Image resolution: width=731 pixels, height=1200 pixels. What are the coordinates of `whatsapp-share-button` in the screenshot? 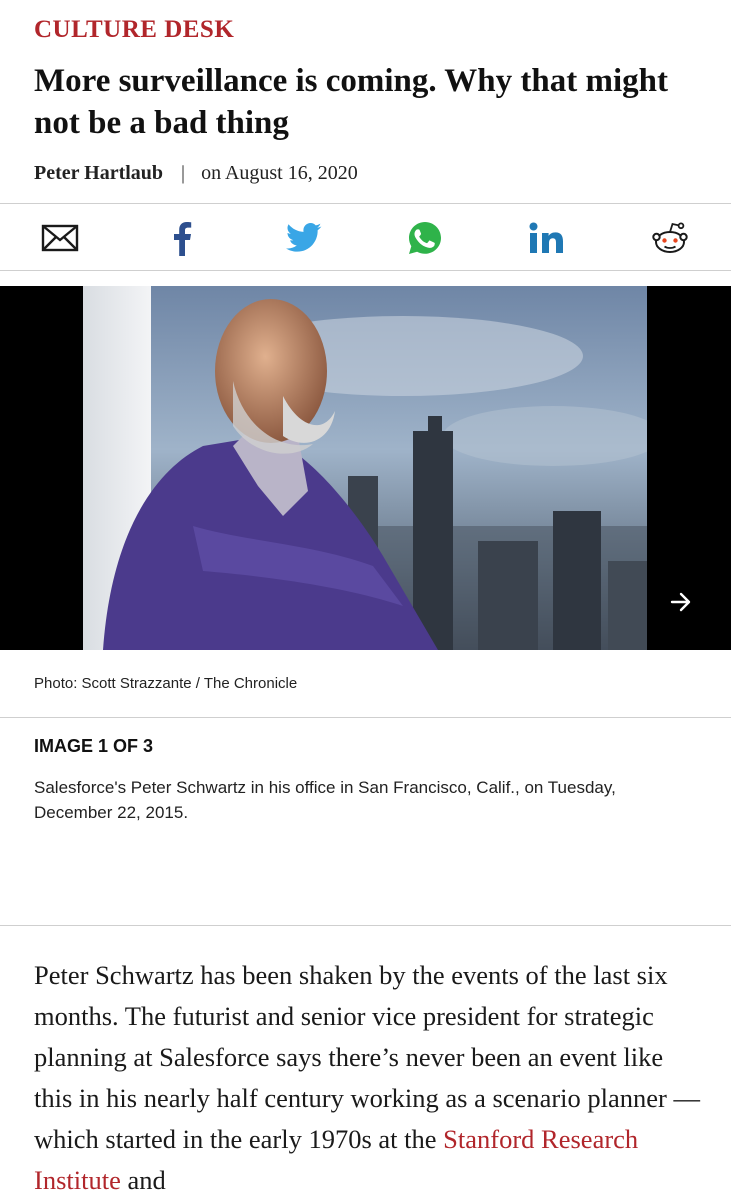 It's located at (425, 238).